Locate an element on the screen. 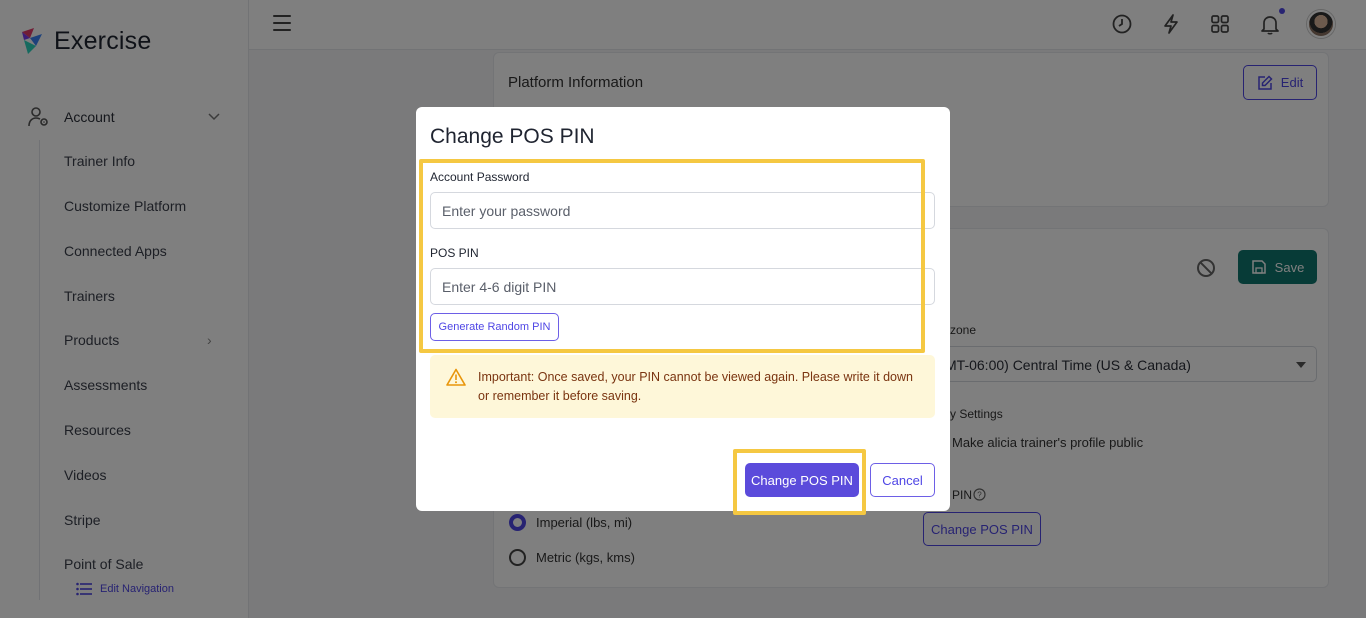 This screenshot has height=618, width=1366. pos-pin-input is located at coordinates (682, 286).